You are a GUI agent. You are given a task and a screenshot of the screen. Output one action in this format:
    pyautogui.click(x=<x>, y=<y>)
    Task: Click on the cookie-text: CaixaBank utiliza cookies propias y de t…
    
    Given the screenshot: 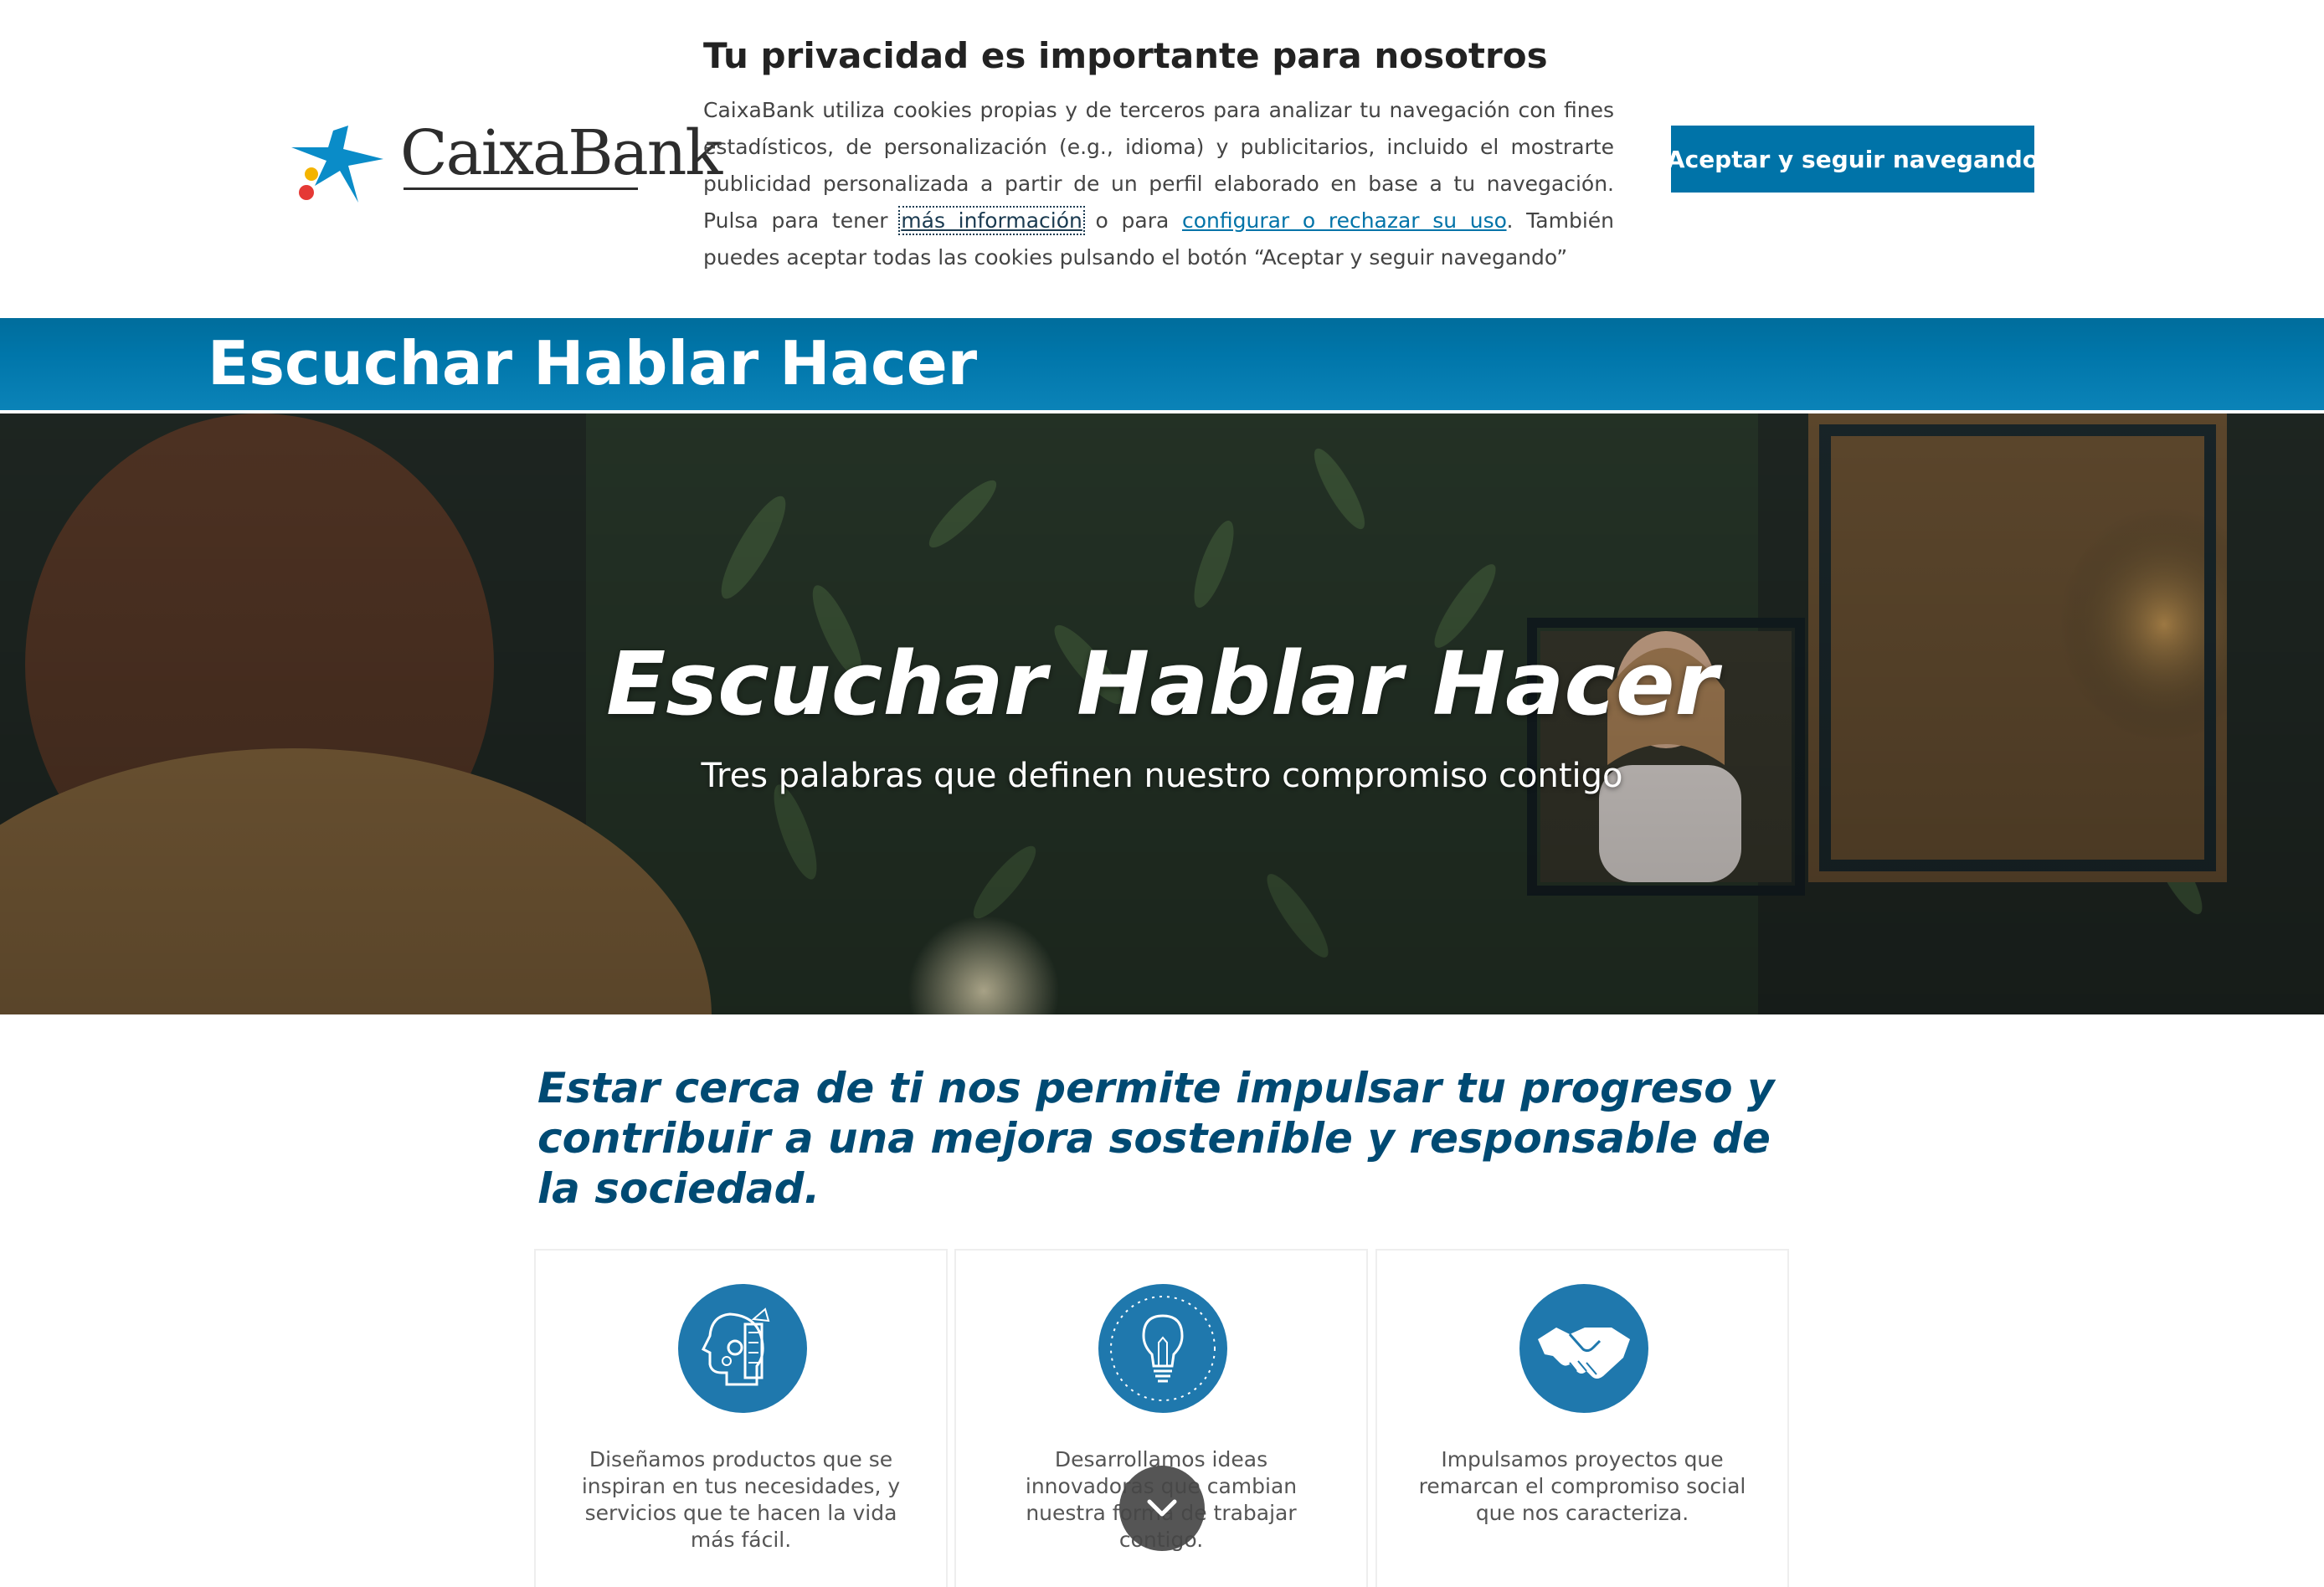 What is the action you would take?
    pyautogui.click(x=1159, y=184)
    